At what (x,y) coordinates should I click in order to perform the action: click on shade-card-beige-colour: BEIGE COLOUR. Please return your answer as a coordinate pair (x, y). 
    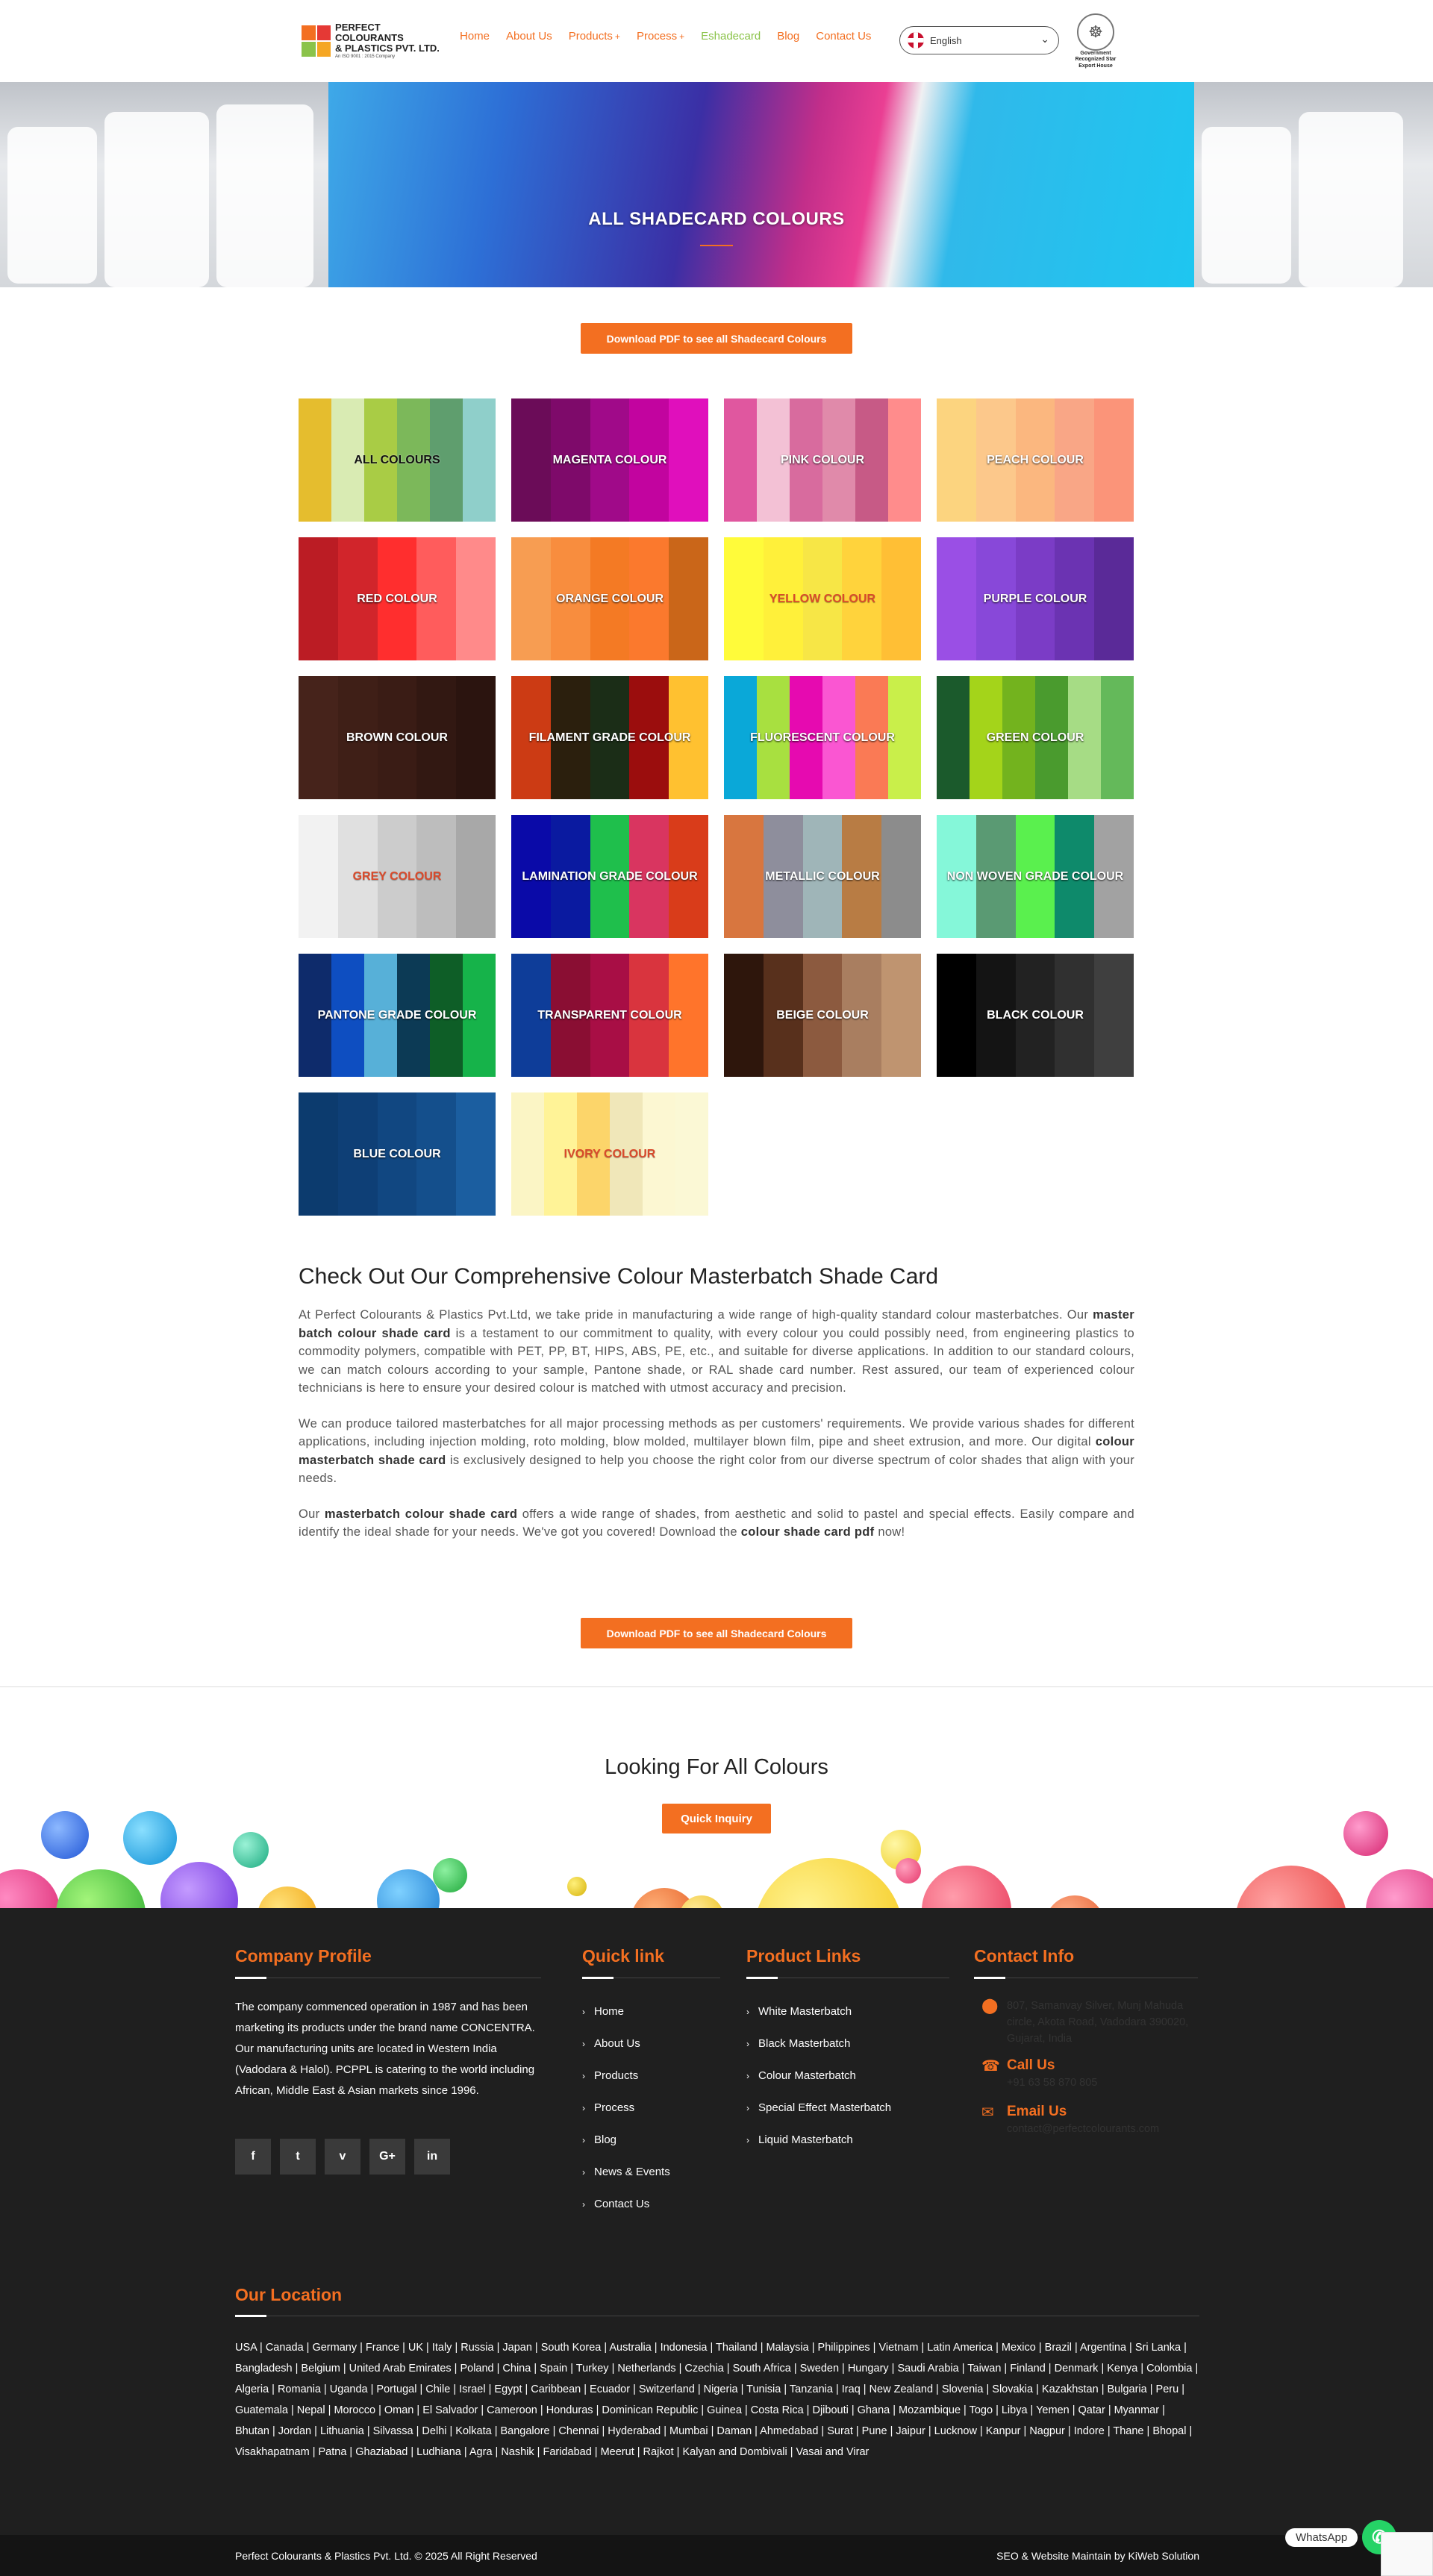
    Looking at the image, I should click on (822, 1015).